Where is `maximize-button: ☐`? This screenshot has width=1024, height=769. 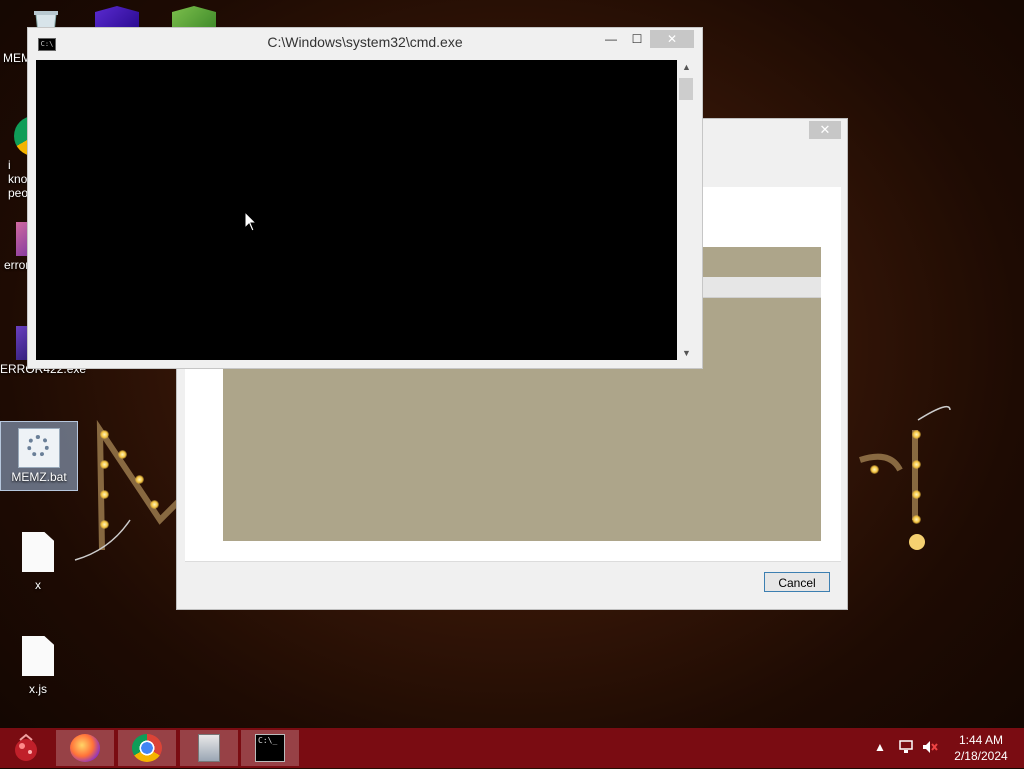 maximize-button: ☐ is located at coordinates (637, 39).